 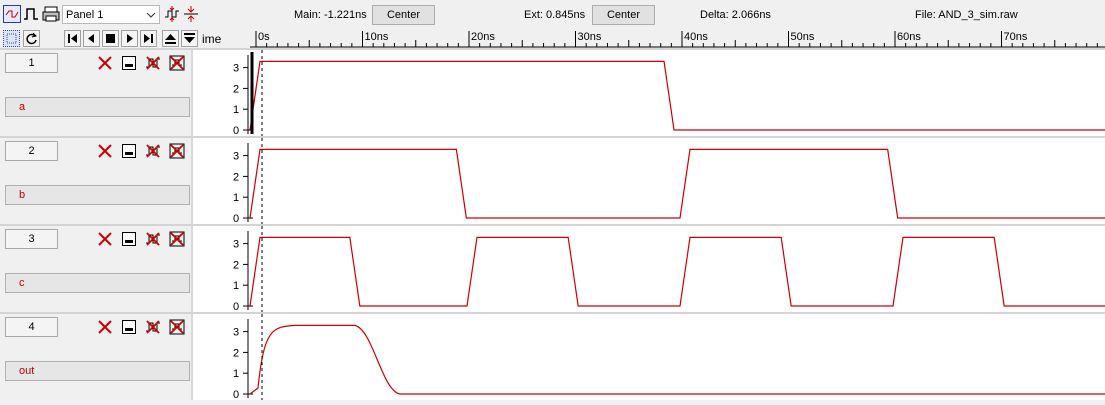 What do you see at coordinates (31, 63) in the screenshot?
I see `track-number-button: 1` at bounding box center [31, 63].